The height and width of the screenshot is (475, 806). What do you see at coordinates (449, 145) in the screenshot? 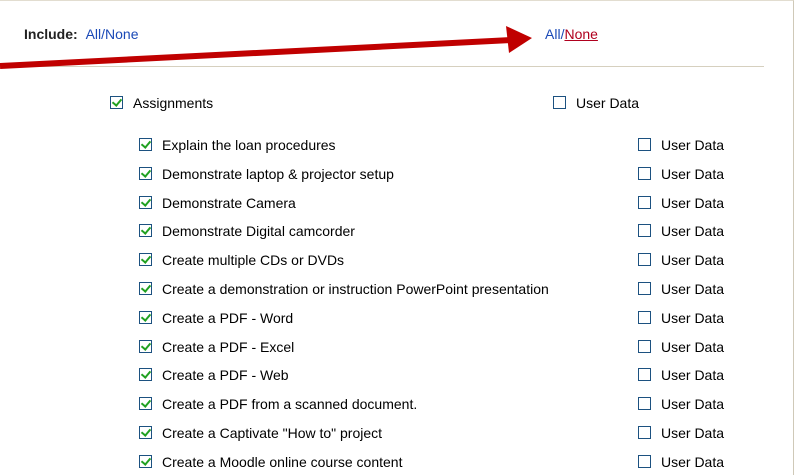
I see `list-item: Explain the loan procedures User Data` at bounding box center [449, 145].